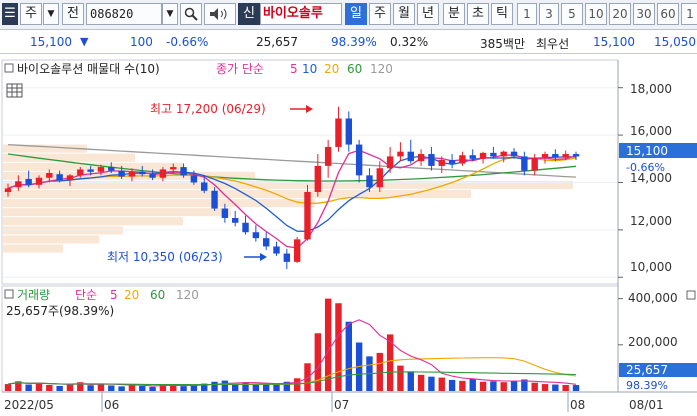 This screenshot has height=416, width=697. I want to click on current-ratio-tag-text: 98.39%, so click(647, 385).